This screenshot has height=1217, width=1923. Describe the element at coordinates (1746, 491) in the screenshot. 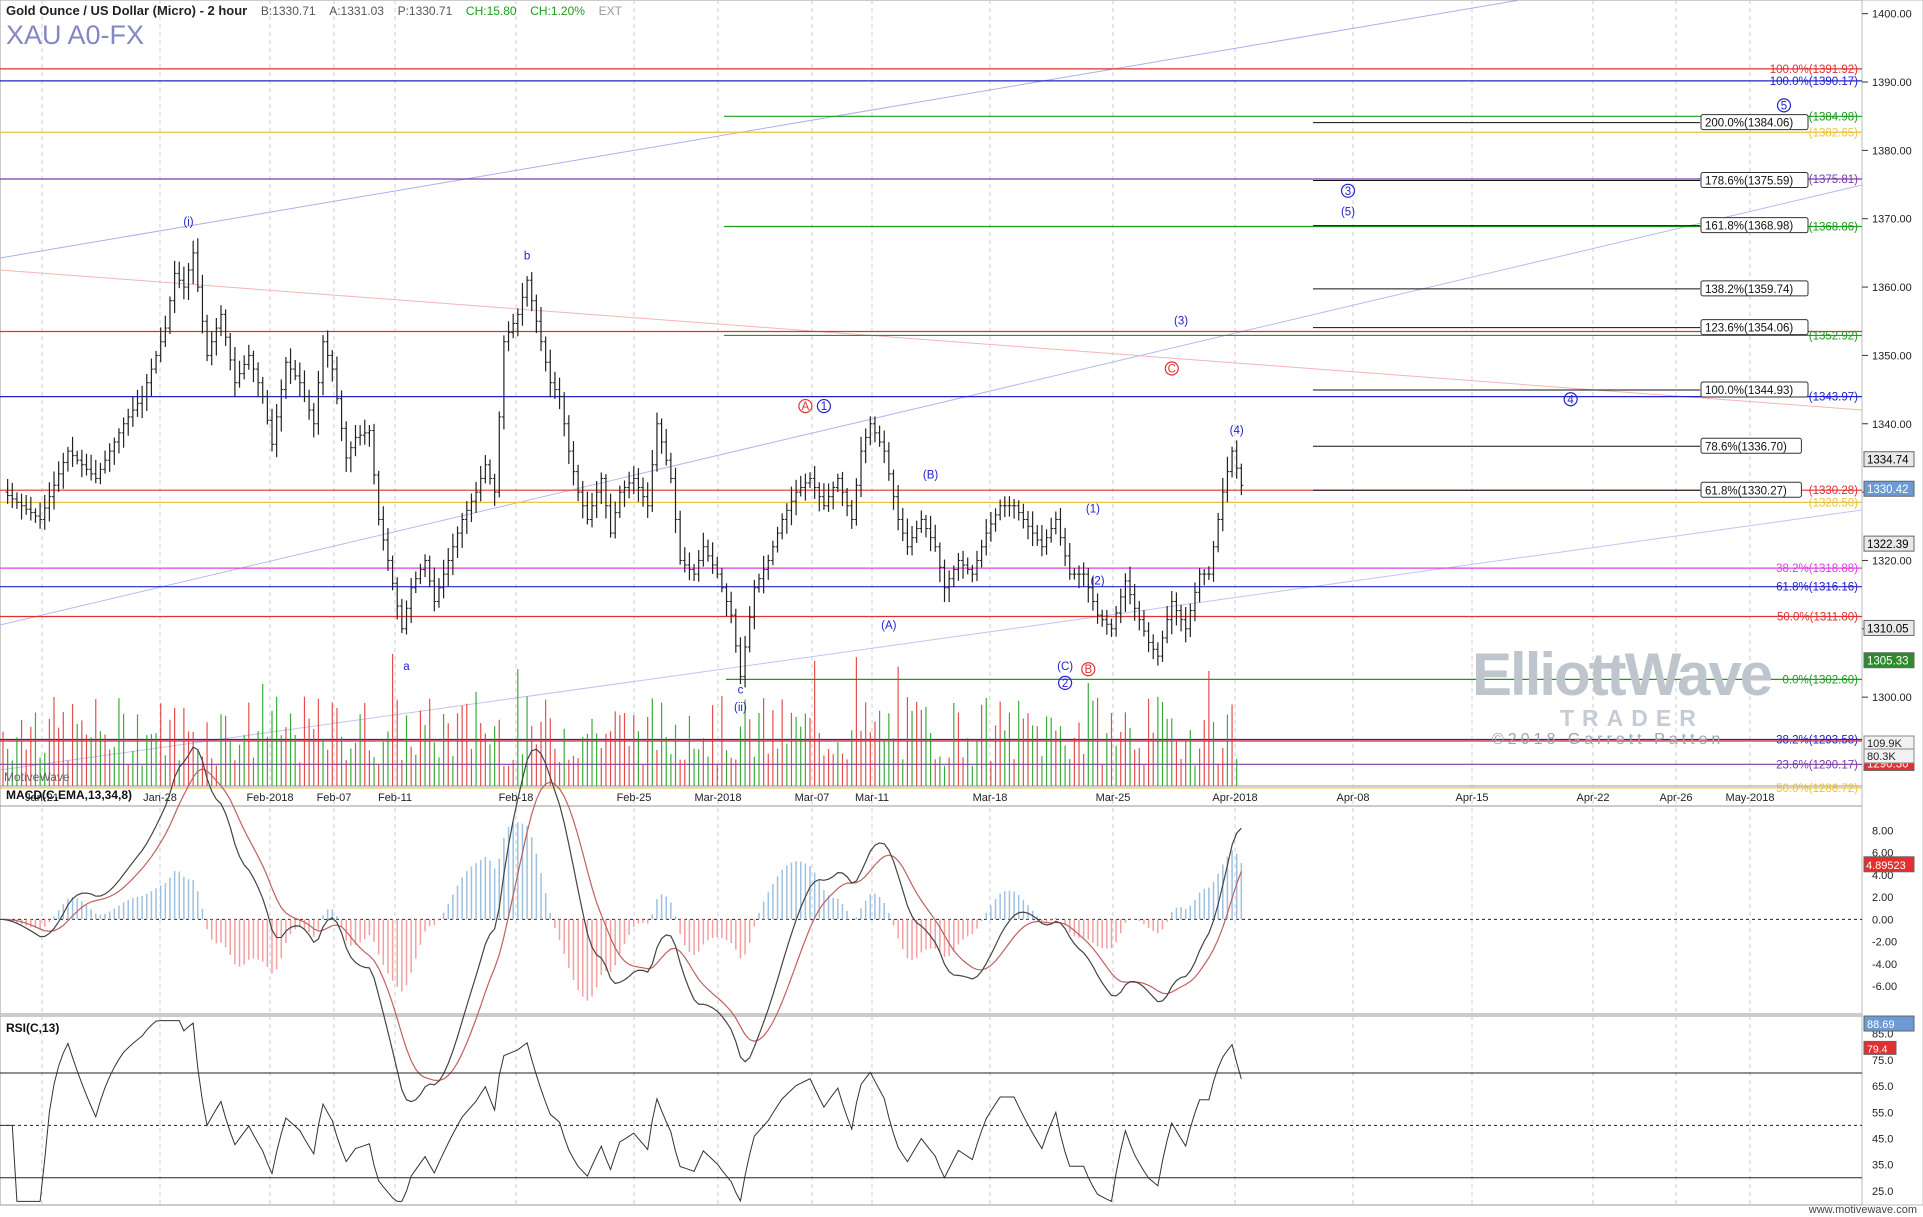

I see `extension-label: 61.8%(1330.27)` at that location.